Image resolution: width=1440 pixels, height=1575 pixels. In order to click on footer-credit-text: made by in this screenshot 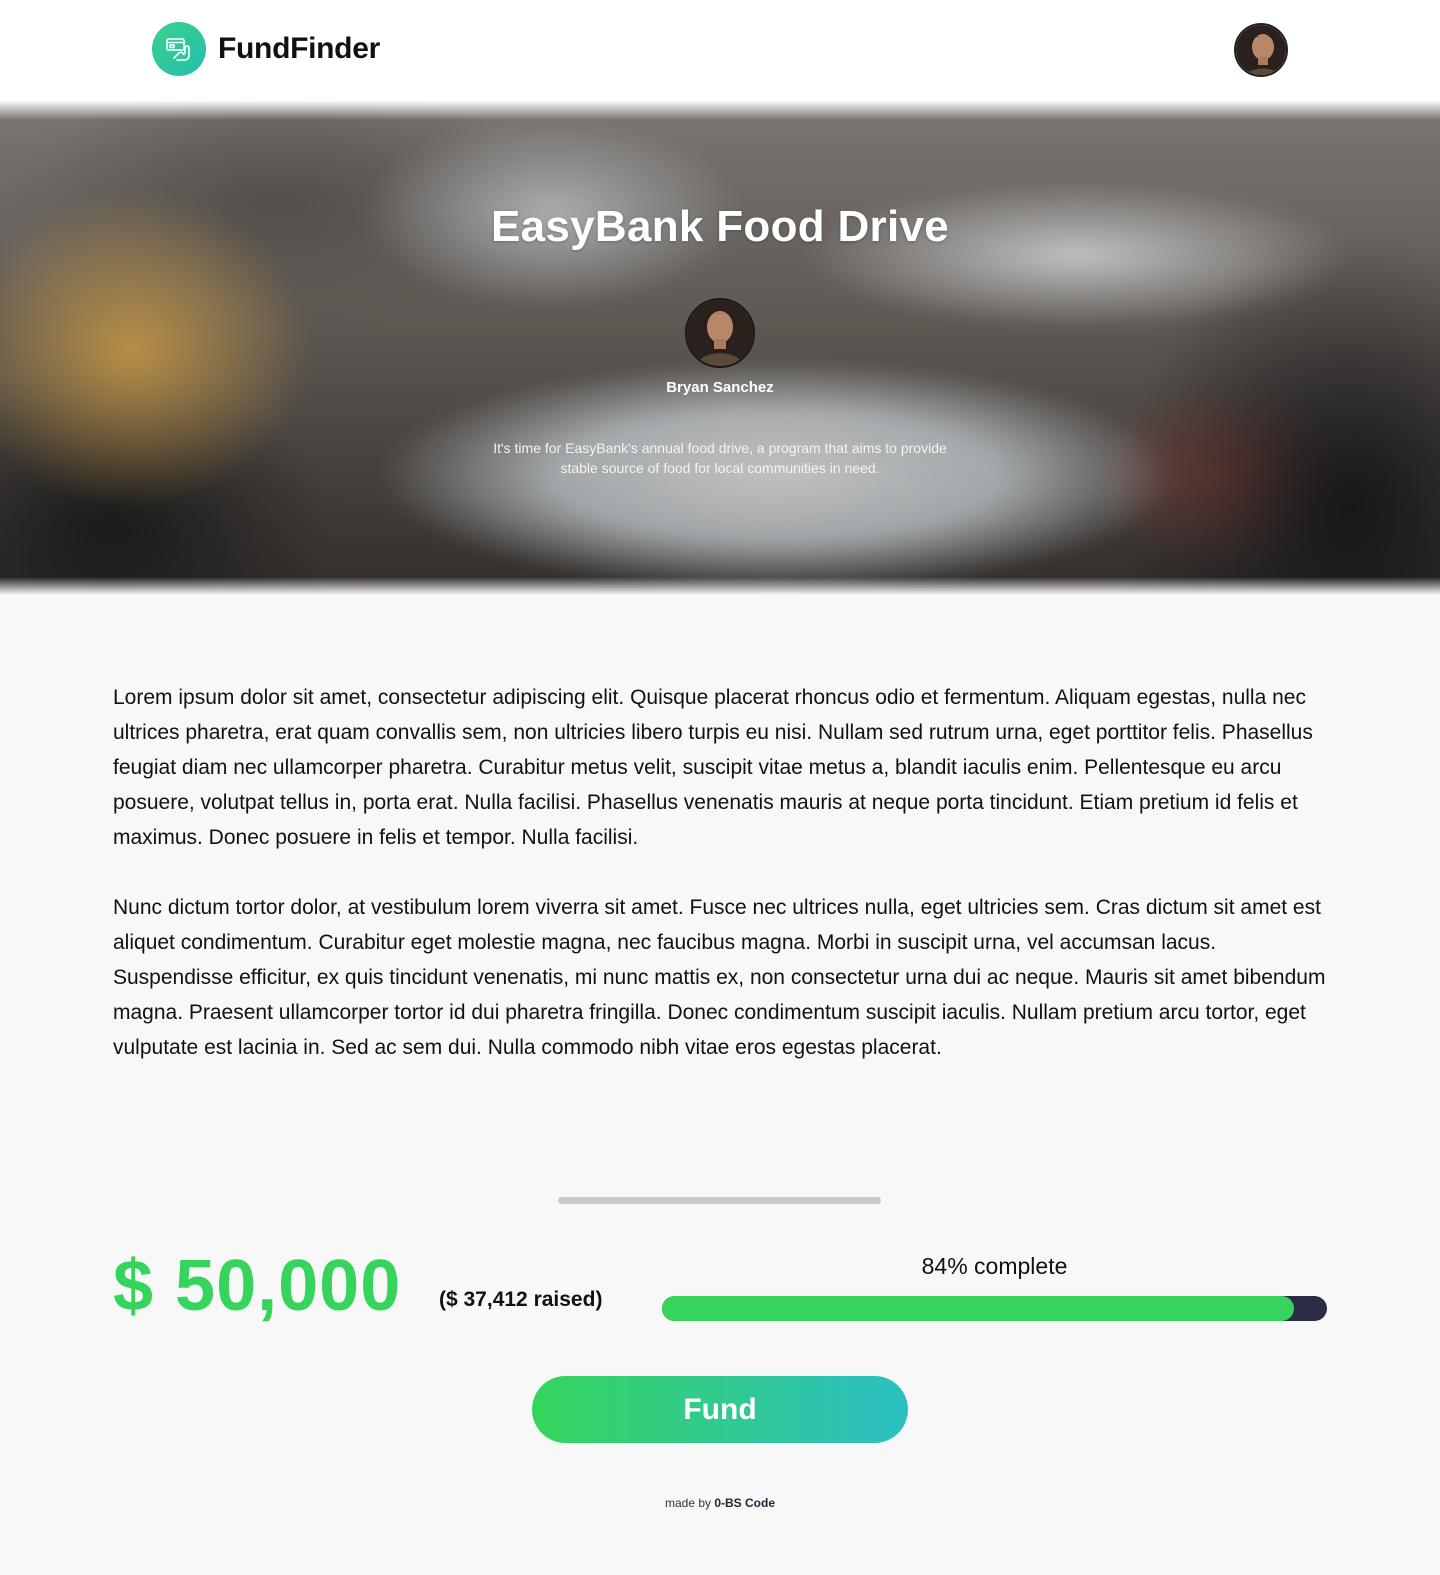, I will do `click(689, 1503)`.